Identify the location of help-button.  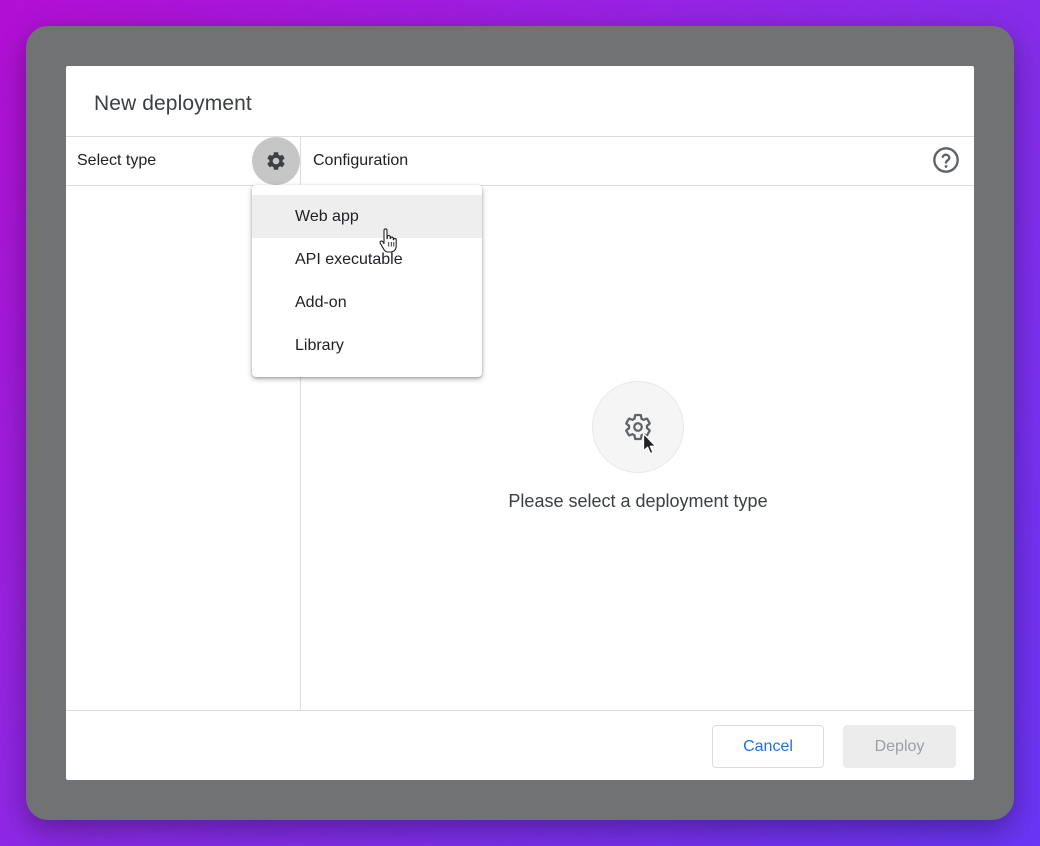
(946, 160).